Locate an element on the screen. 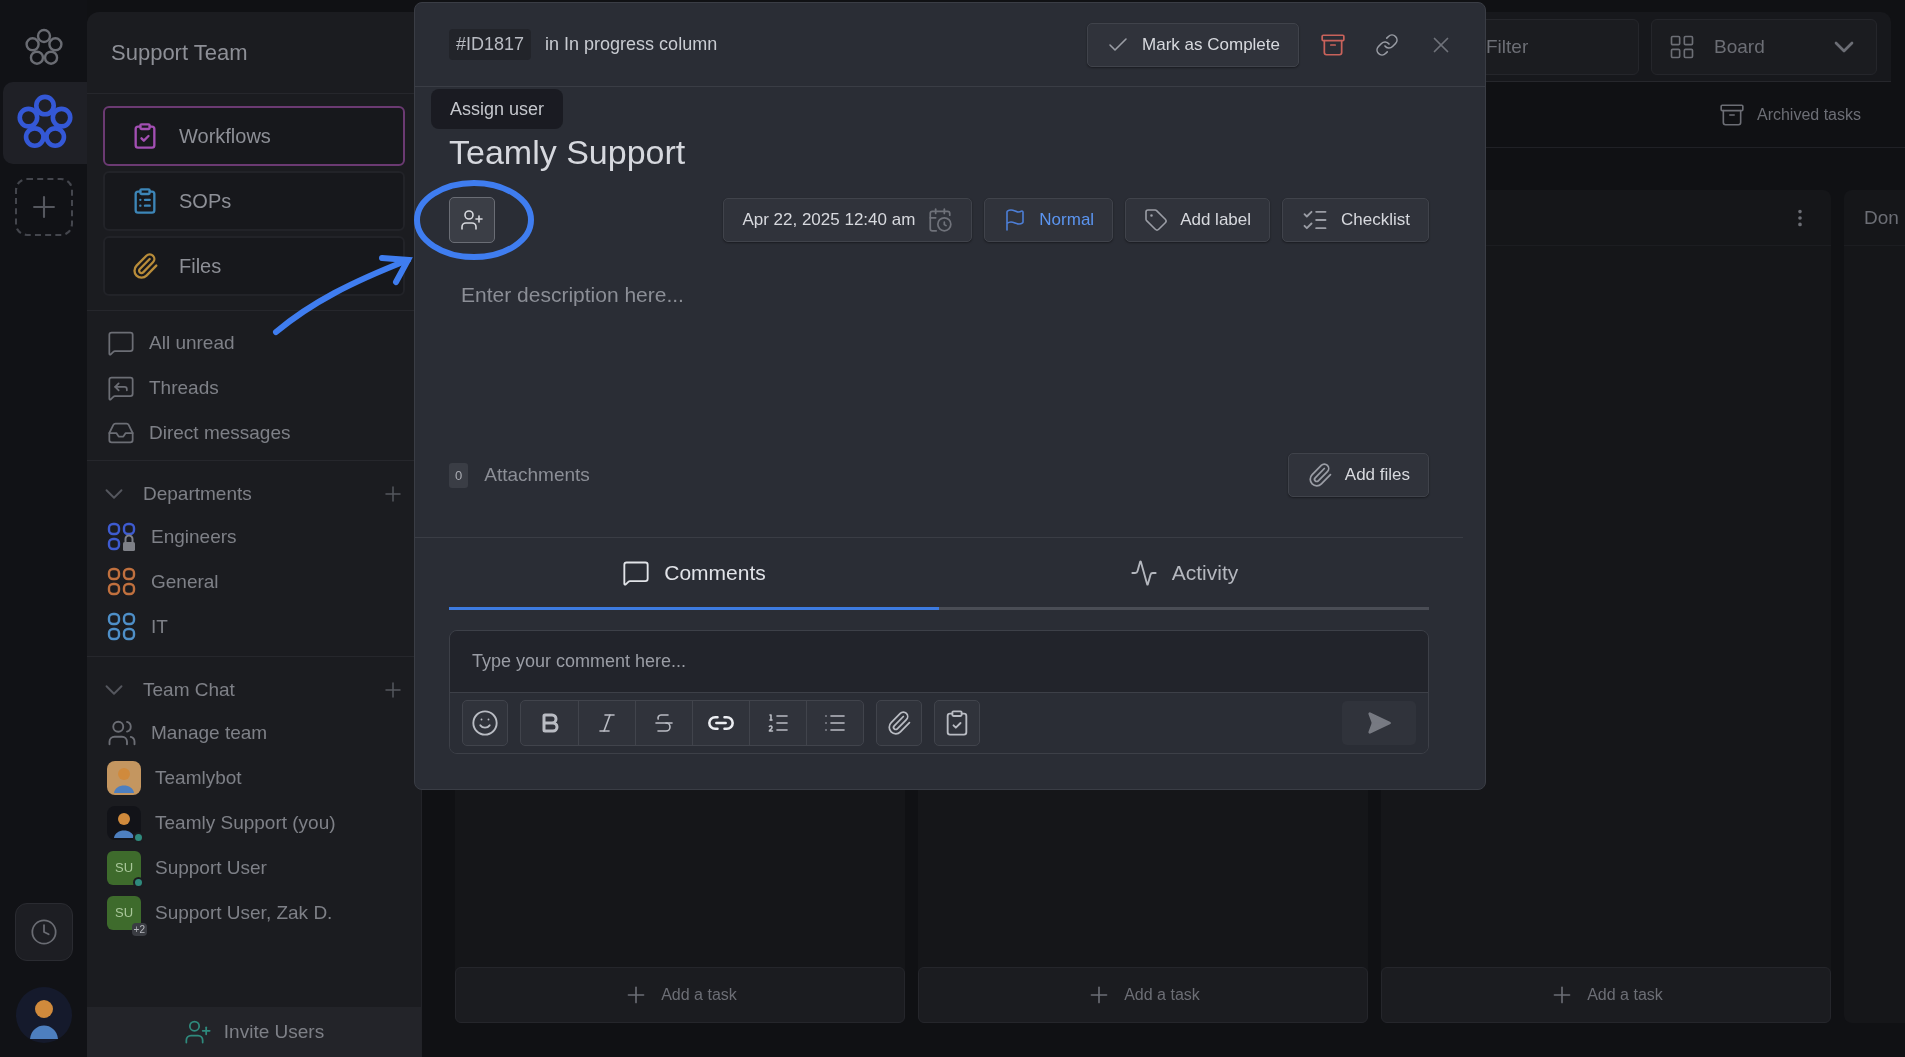 This screenshot has width=1905, height=1057. tooltip: Assign user is located at coordinates (497, 109).